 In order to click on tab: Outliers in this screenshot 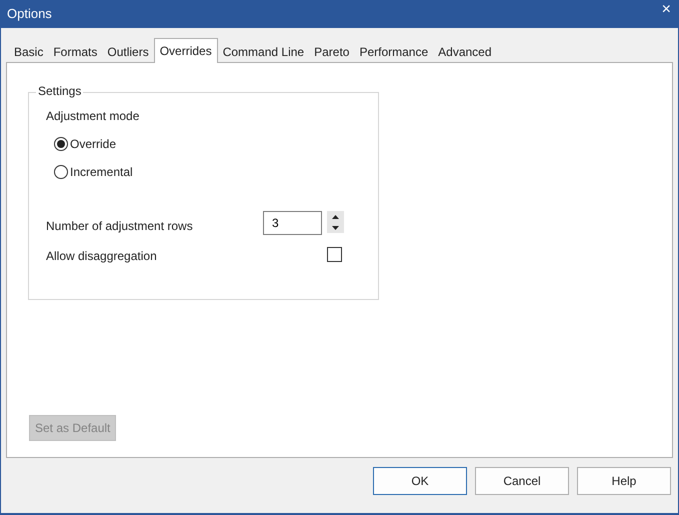, I will do `click(128, 51)`.